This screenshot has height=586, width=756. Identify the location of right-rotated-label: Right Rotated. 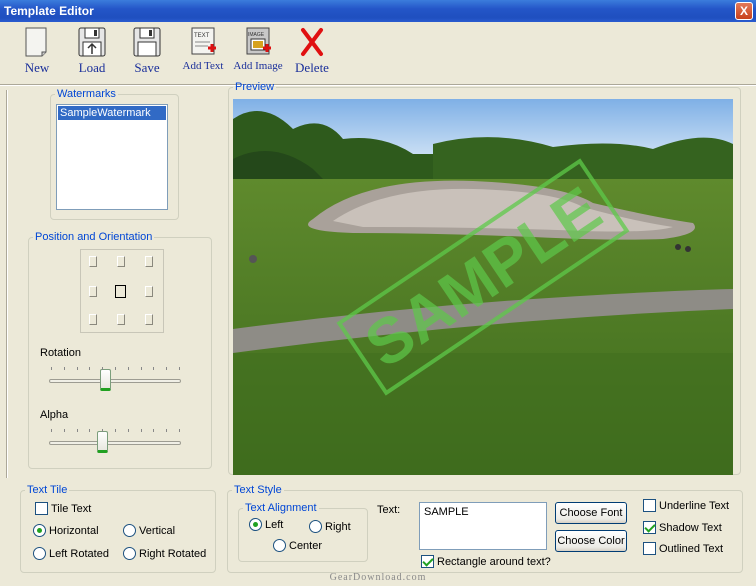
(173, 554).